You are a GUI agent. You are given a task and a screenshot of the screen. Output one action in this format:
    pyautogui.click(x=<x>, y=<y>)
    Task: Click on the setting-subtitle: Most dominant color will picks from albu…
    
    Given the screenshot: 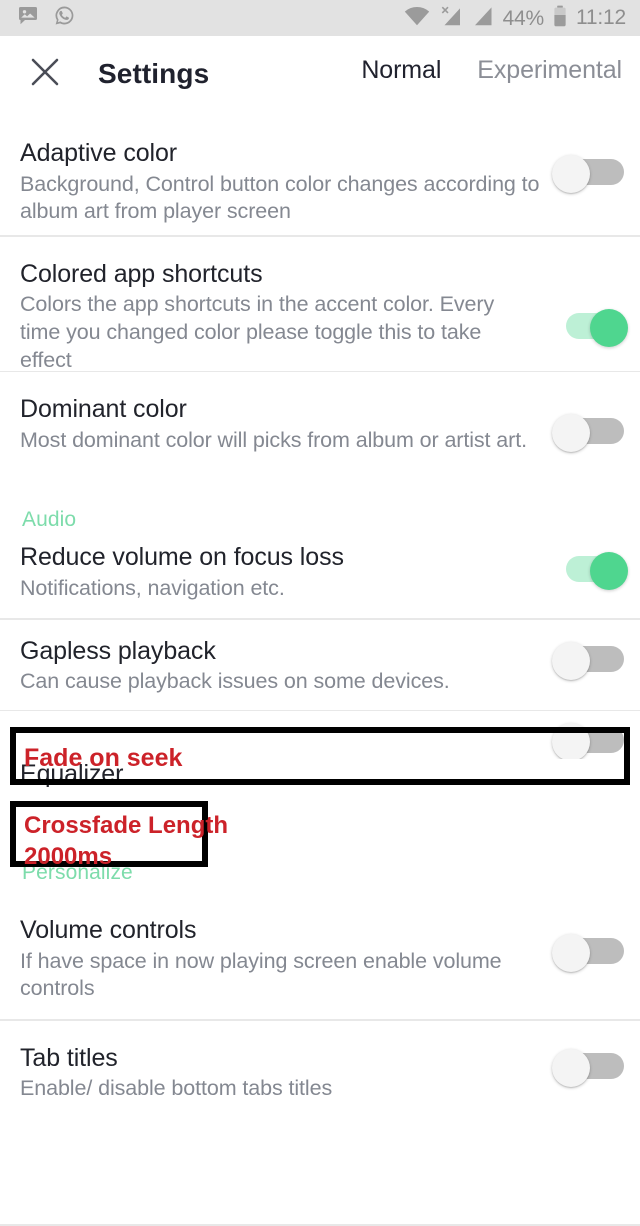 What is the action you would take?
    pyautogui.click(x=273, y=439)
    